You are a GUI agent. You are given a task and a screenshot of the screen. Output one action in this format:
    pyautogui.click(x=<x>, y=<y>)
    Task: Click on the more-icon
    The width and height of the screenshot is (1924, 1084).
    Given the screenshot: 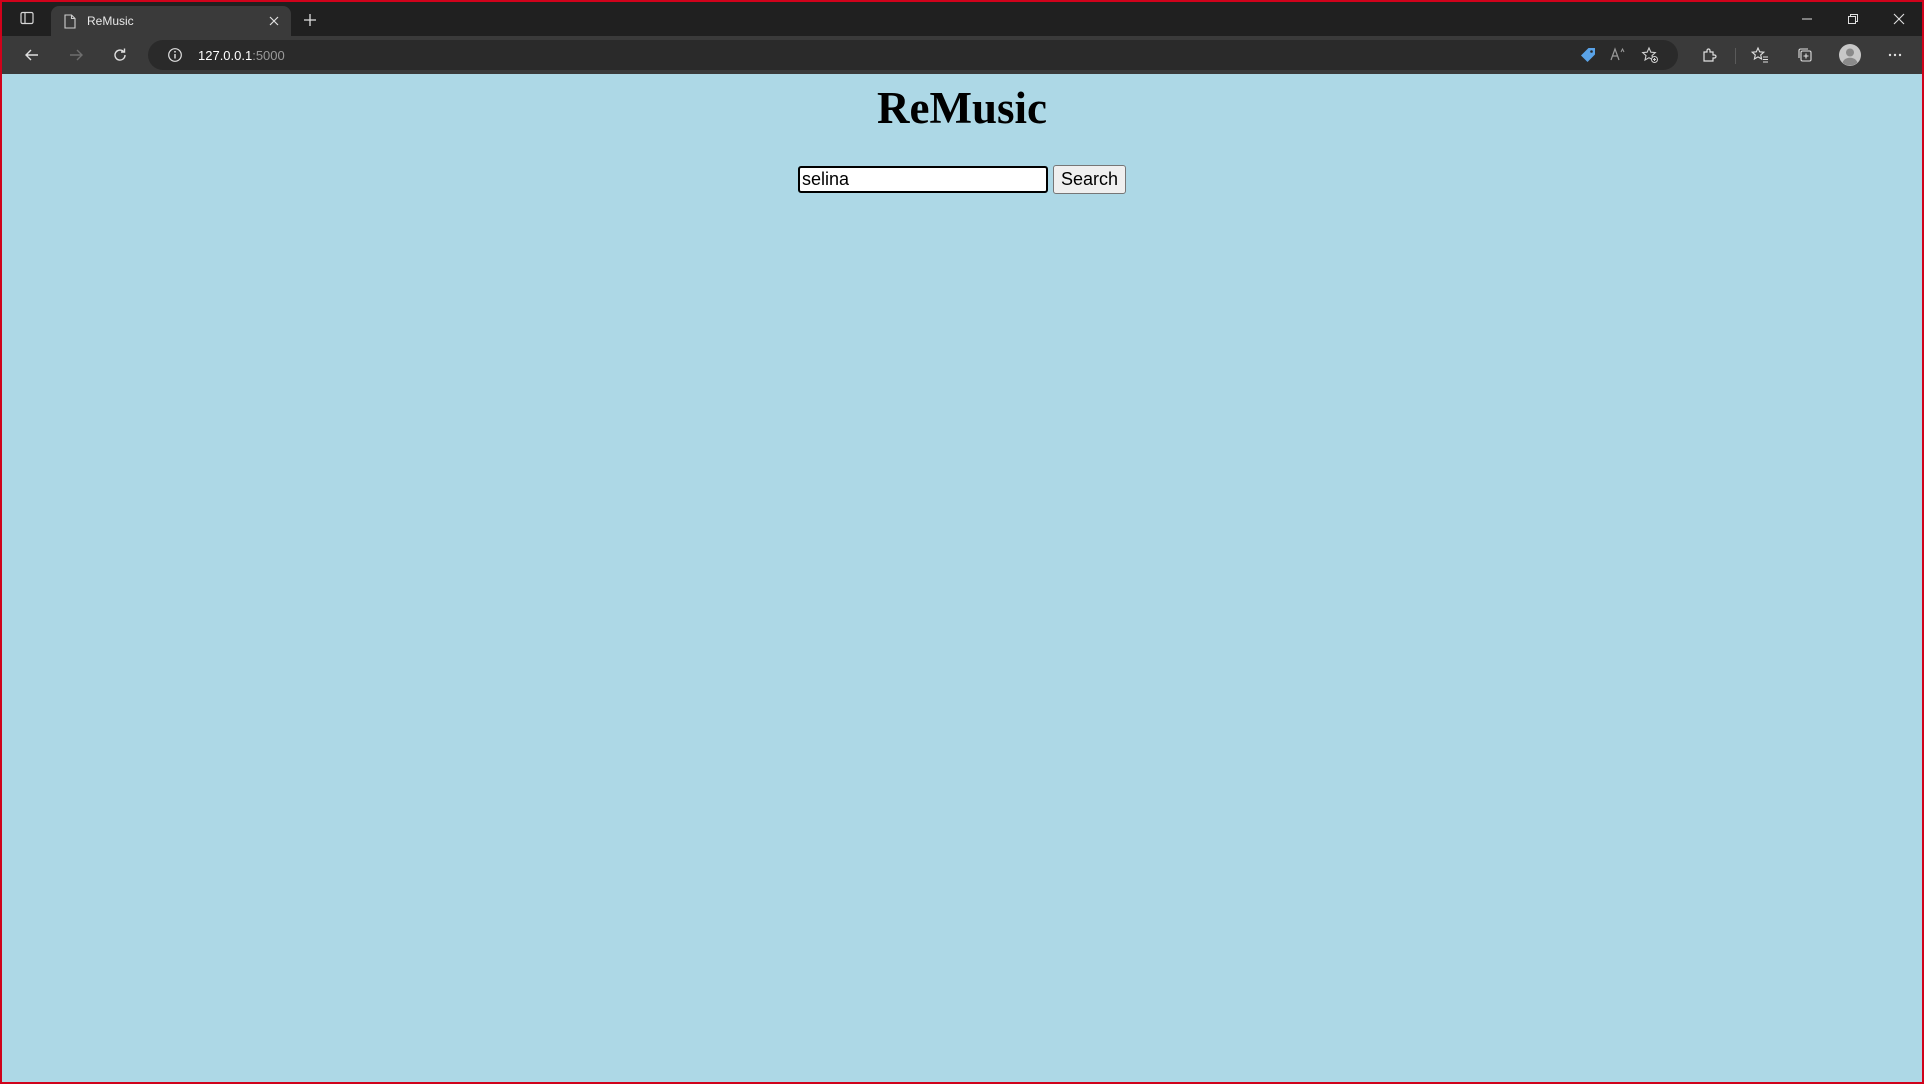 What is the action you would take?
    pyautogui.click(x=1895, y=55)
    